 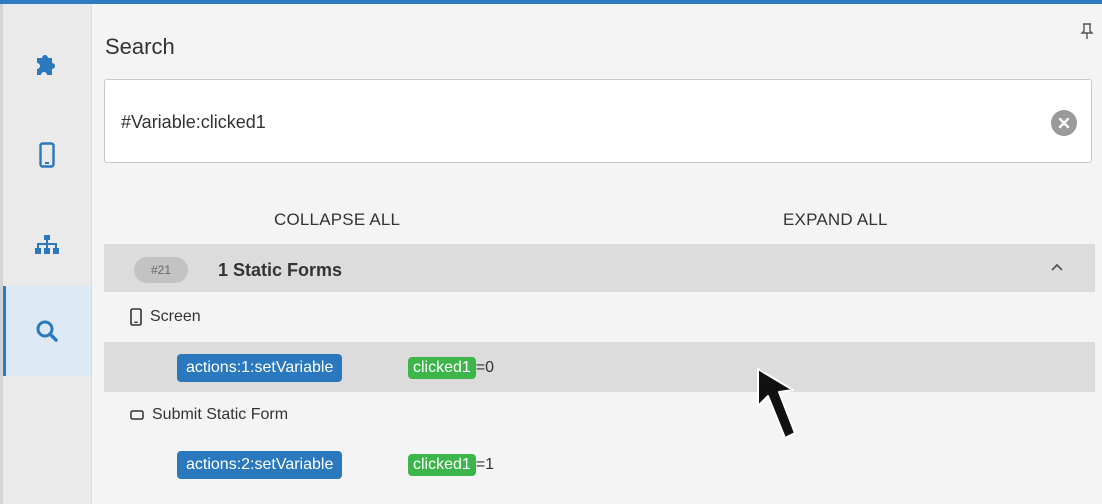 I want to click on result-group-header: #21 1 Static Forms, so click(x=599, y=268).